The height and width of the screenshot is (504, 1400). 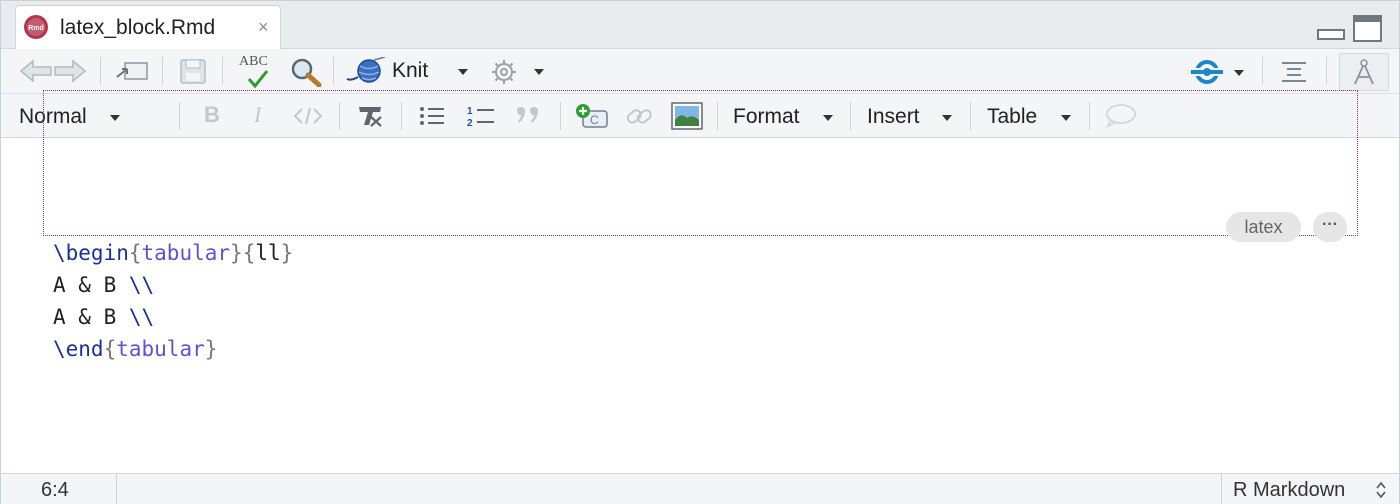 What do you see at coordinates (1330, 227) in the screenshot?
I see `block-more-options-button: ···` at bounding box center [1330, 227].